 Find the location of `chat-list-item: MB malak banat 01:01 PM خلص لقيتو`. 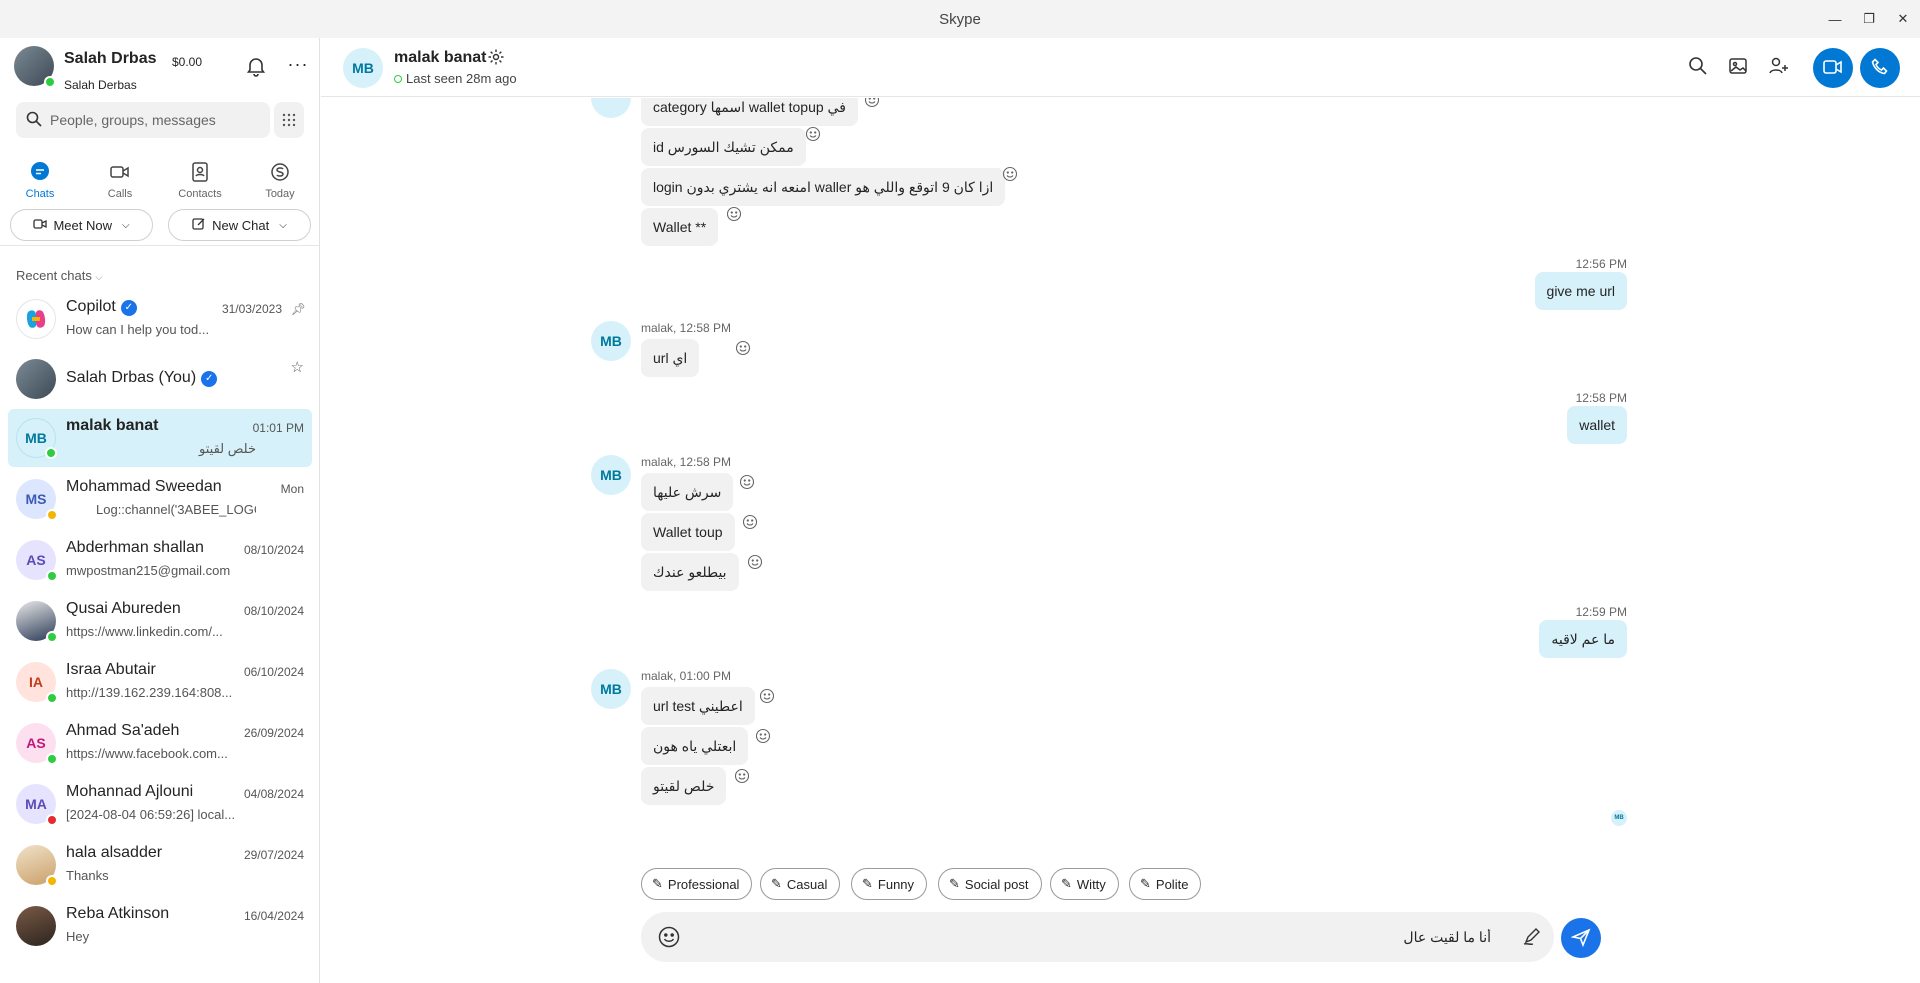

chat-list-item: MB malak banat 01:01 PM خلص لقيتو is located at coordinates (160, 438).